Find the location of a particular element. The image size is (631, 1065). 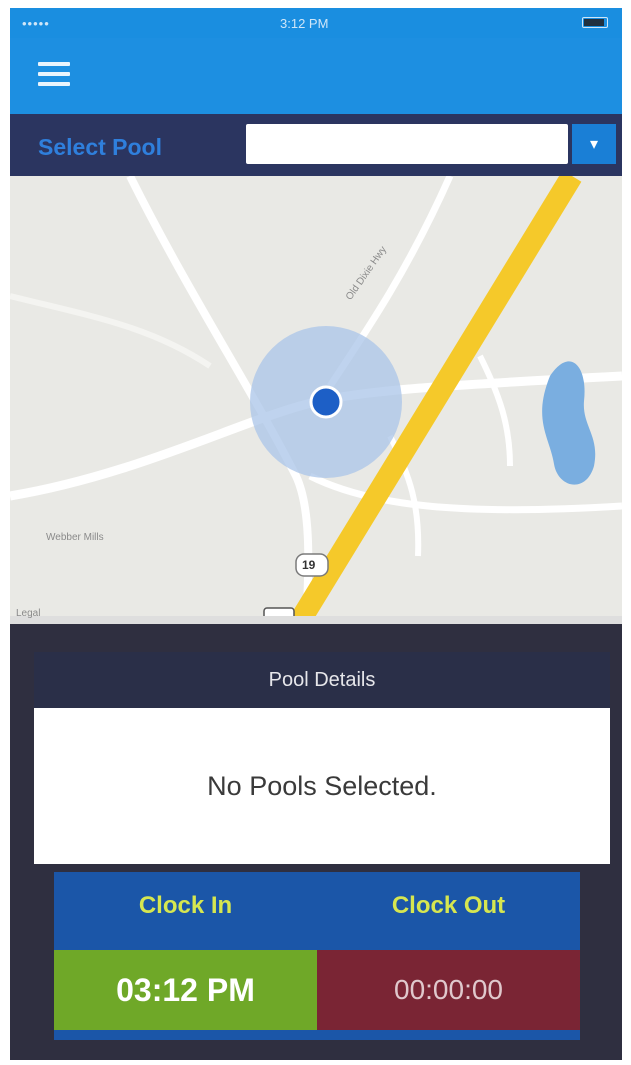

signal-indicator: ••••• is located at coordinates (36, 23).